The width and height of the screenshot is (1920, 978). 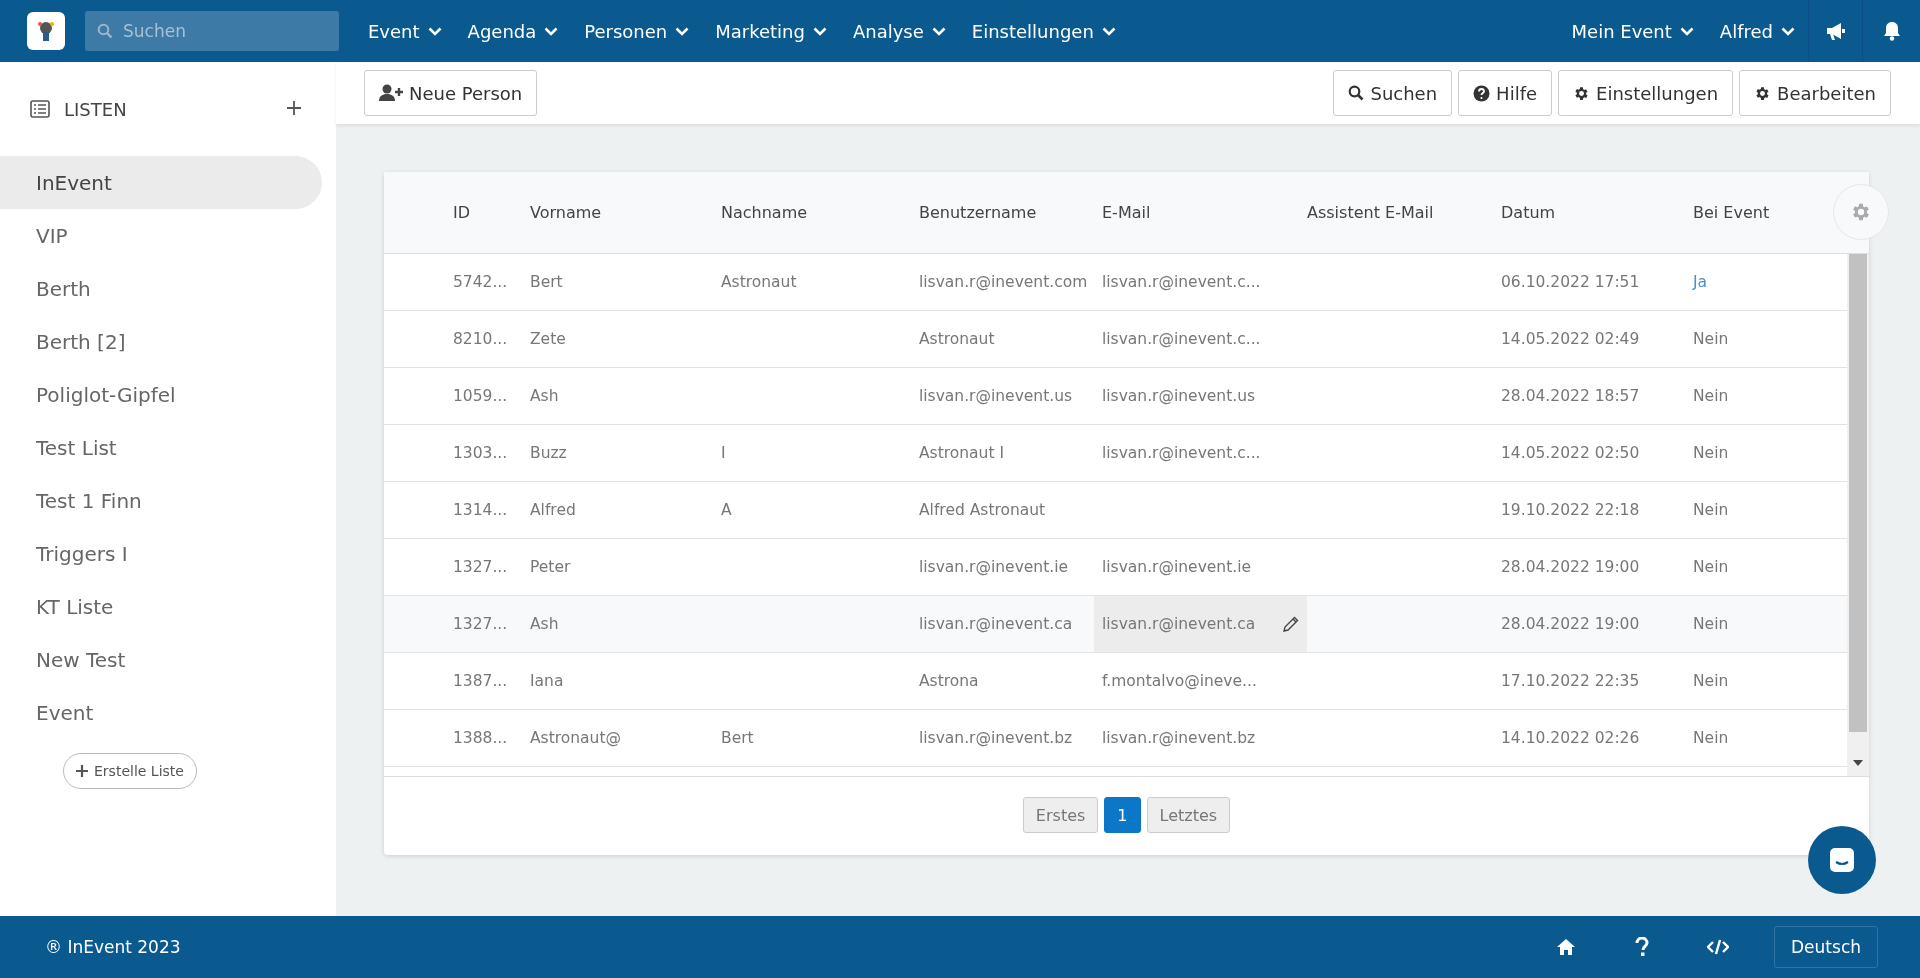 What do you see at coordinates (764, 212) in the screenshot?
I see `column-header: Nachname` at bounding box center [764, 212].